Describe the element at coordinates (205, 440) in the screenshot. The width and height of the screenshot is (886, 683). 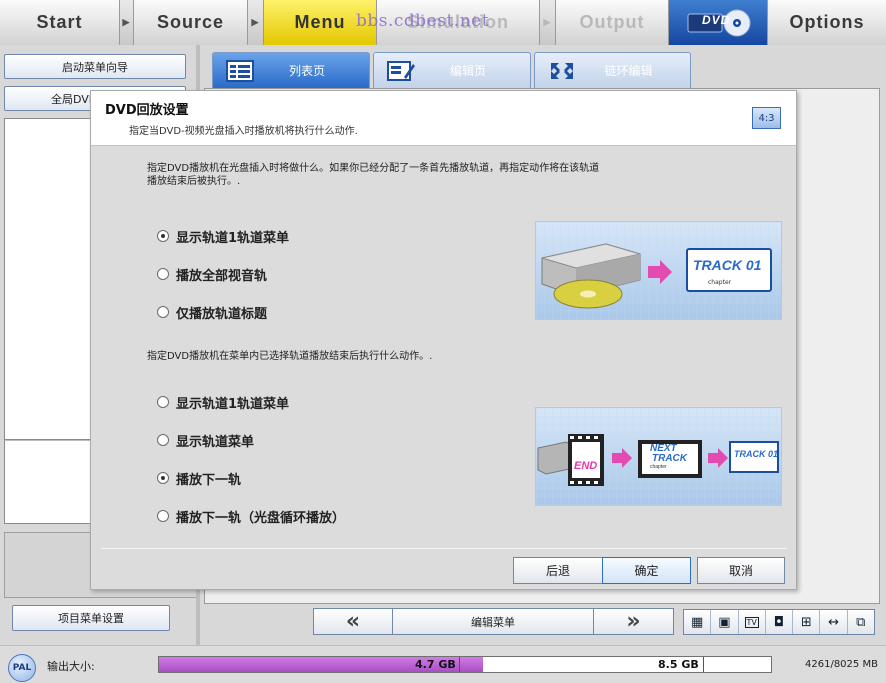
I see `radio-after-show-track-menu: 显示轨道菜单` at that location.